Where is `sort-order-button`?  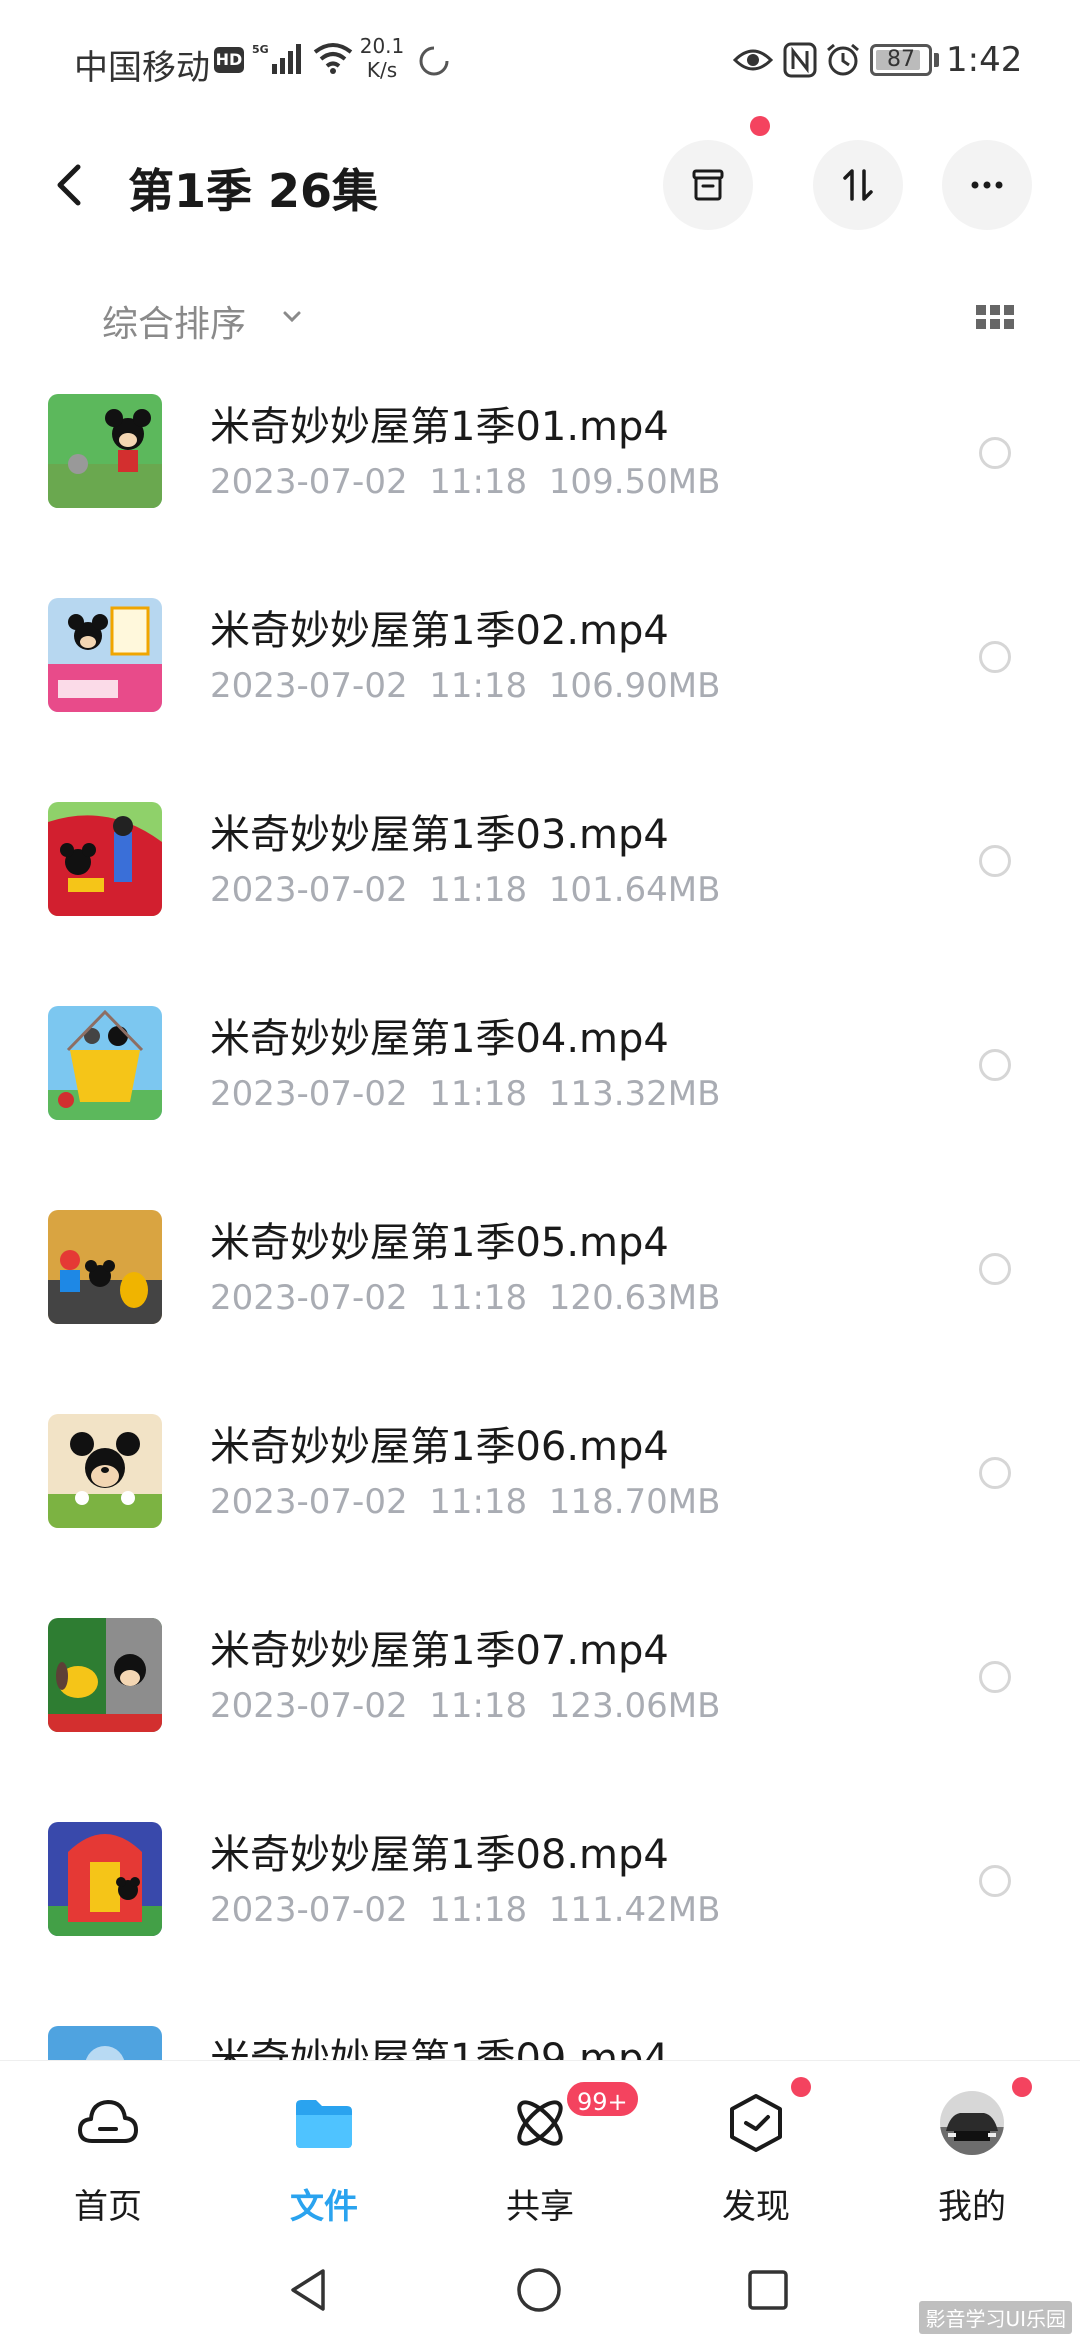 sort-order-button is located at coordinates (858, 185).